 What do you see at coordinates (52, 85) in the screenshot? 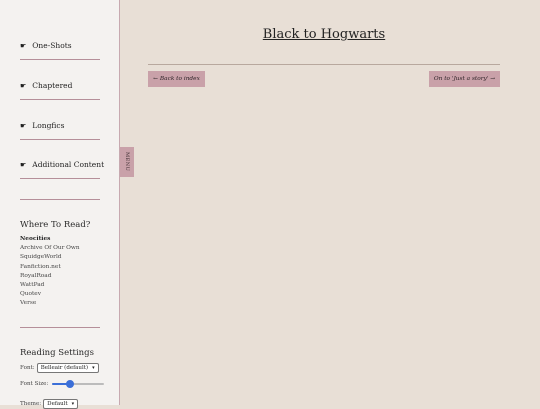
I see `nav-item-label: Chaptered` at bounding box center [52, 85].